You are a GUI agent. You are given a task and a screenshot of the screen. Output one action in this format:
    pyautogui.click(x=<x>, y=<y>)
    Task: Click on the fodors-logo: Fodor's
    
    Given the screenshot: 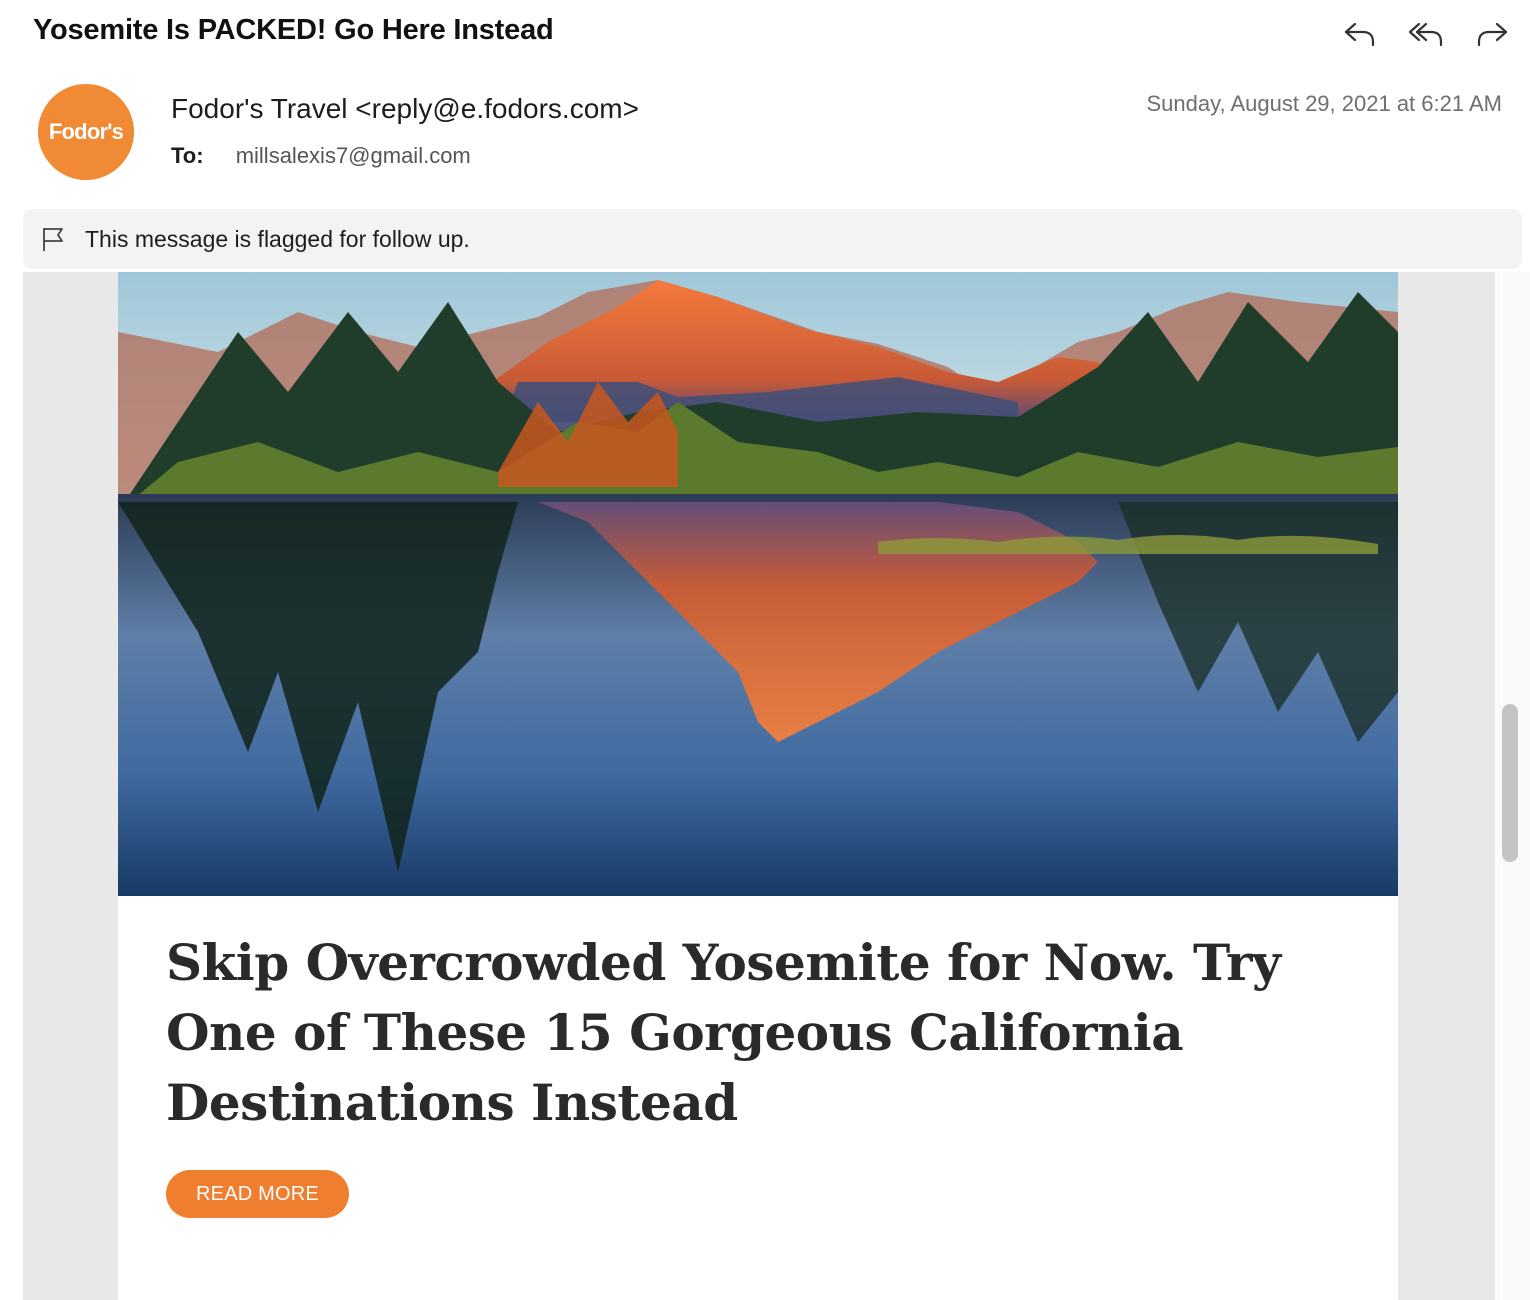 What is the action you would take?
    pyautogui.click(x=86, y=131)
    